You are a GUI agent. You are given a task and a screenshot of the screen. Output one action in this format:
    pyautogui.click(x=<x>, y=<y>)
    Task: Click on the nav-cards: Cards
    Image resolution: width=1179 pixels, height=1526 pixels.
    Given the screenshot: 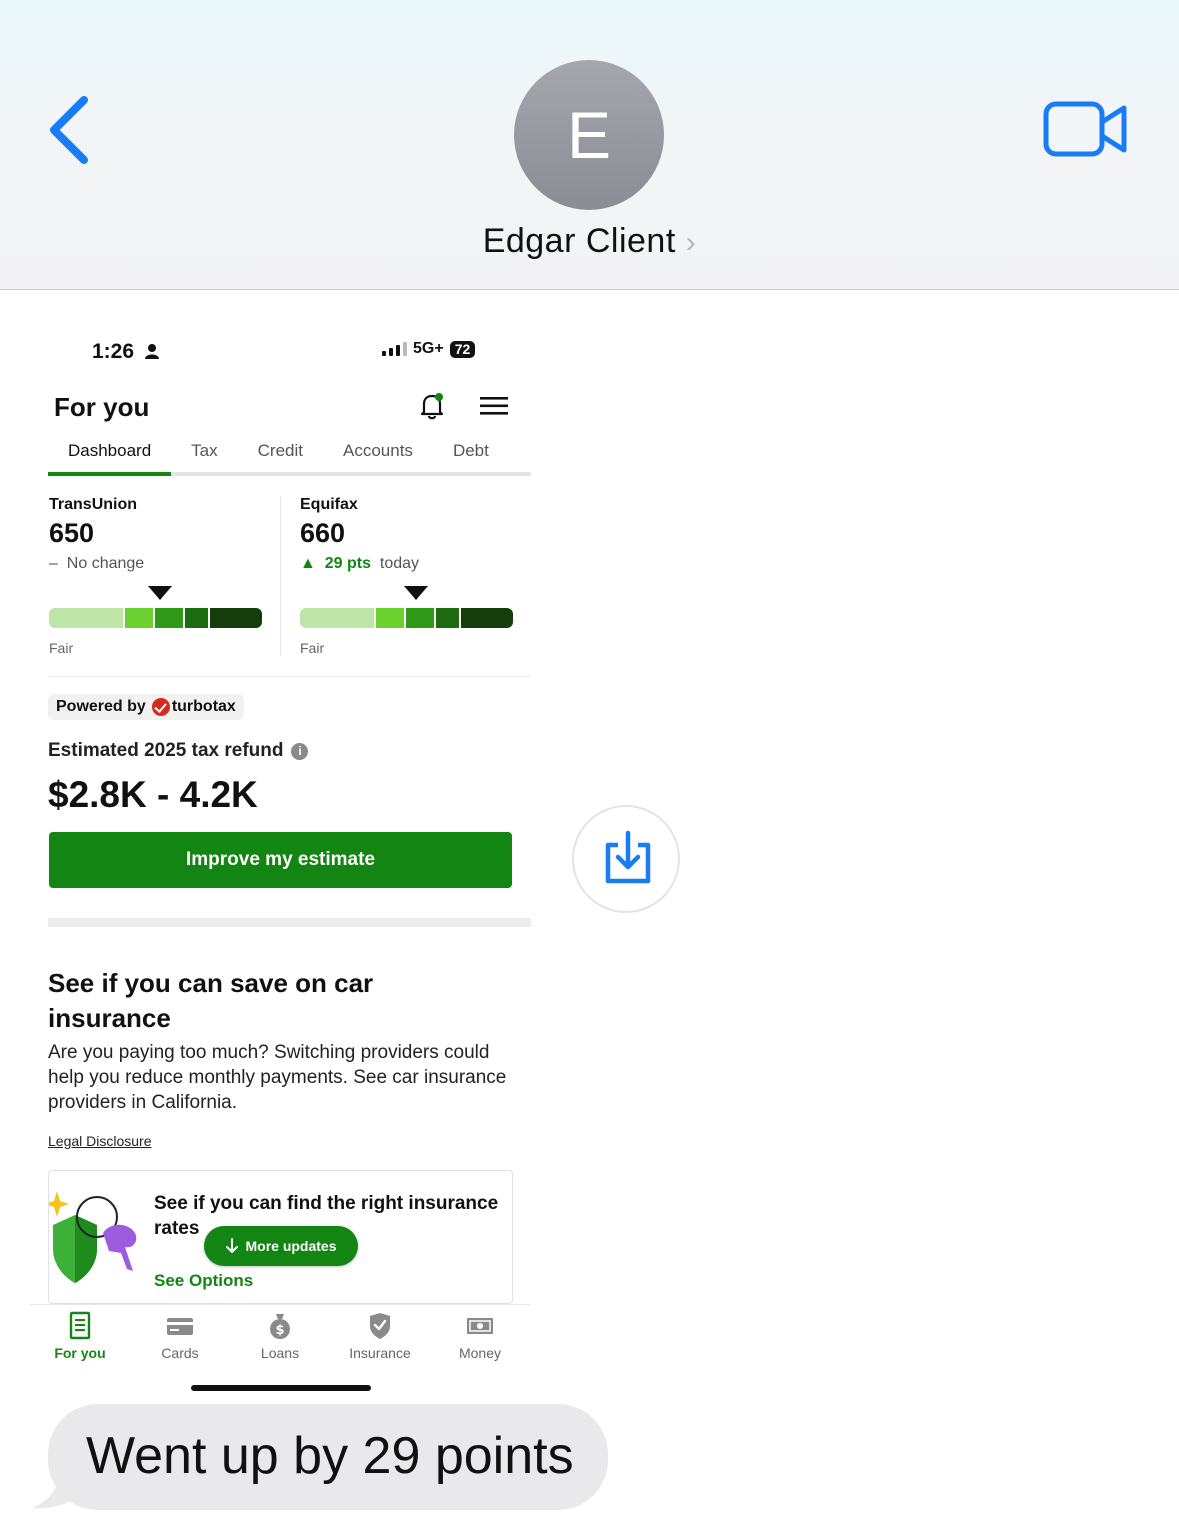 What is the action you would take?
    pyautogui.click(x=180, y=1339)
    